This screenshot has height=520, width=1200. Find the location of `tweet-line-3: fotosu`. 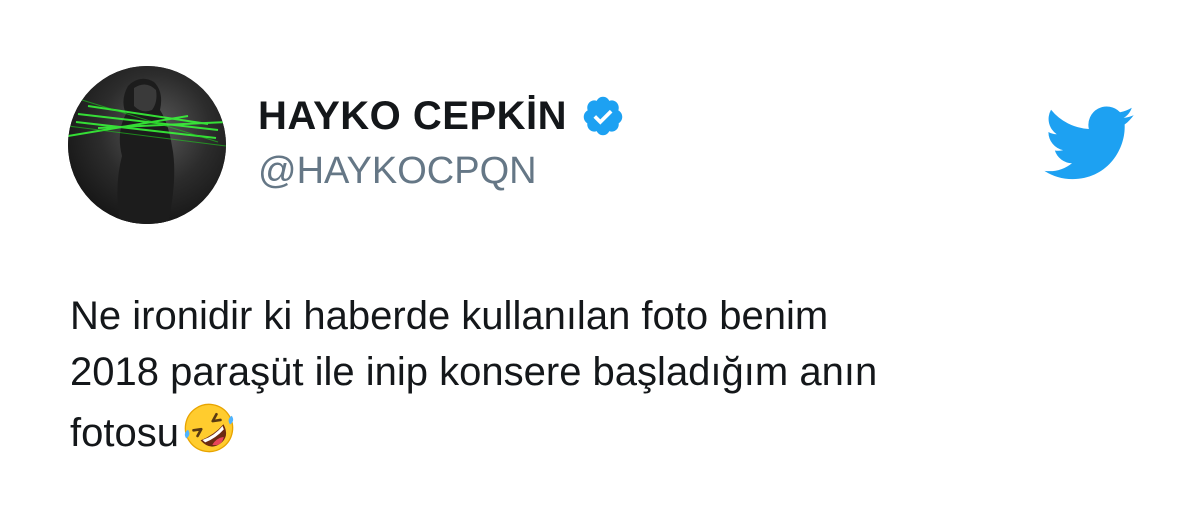

tweet-line-3: fotosu is located at coordinates (610, 430).